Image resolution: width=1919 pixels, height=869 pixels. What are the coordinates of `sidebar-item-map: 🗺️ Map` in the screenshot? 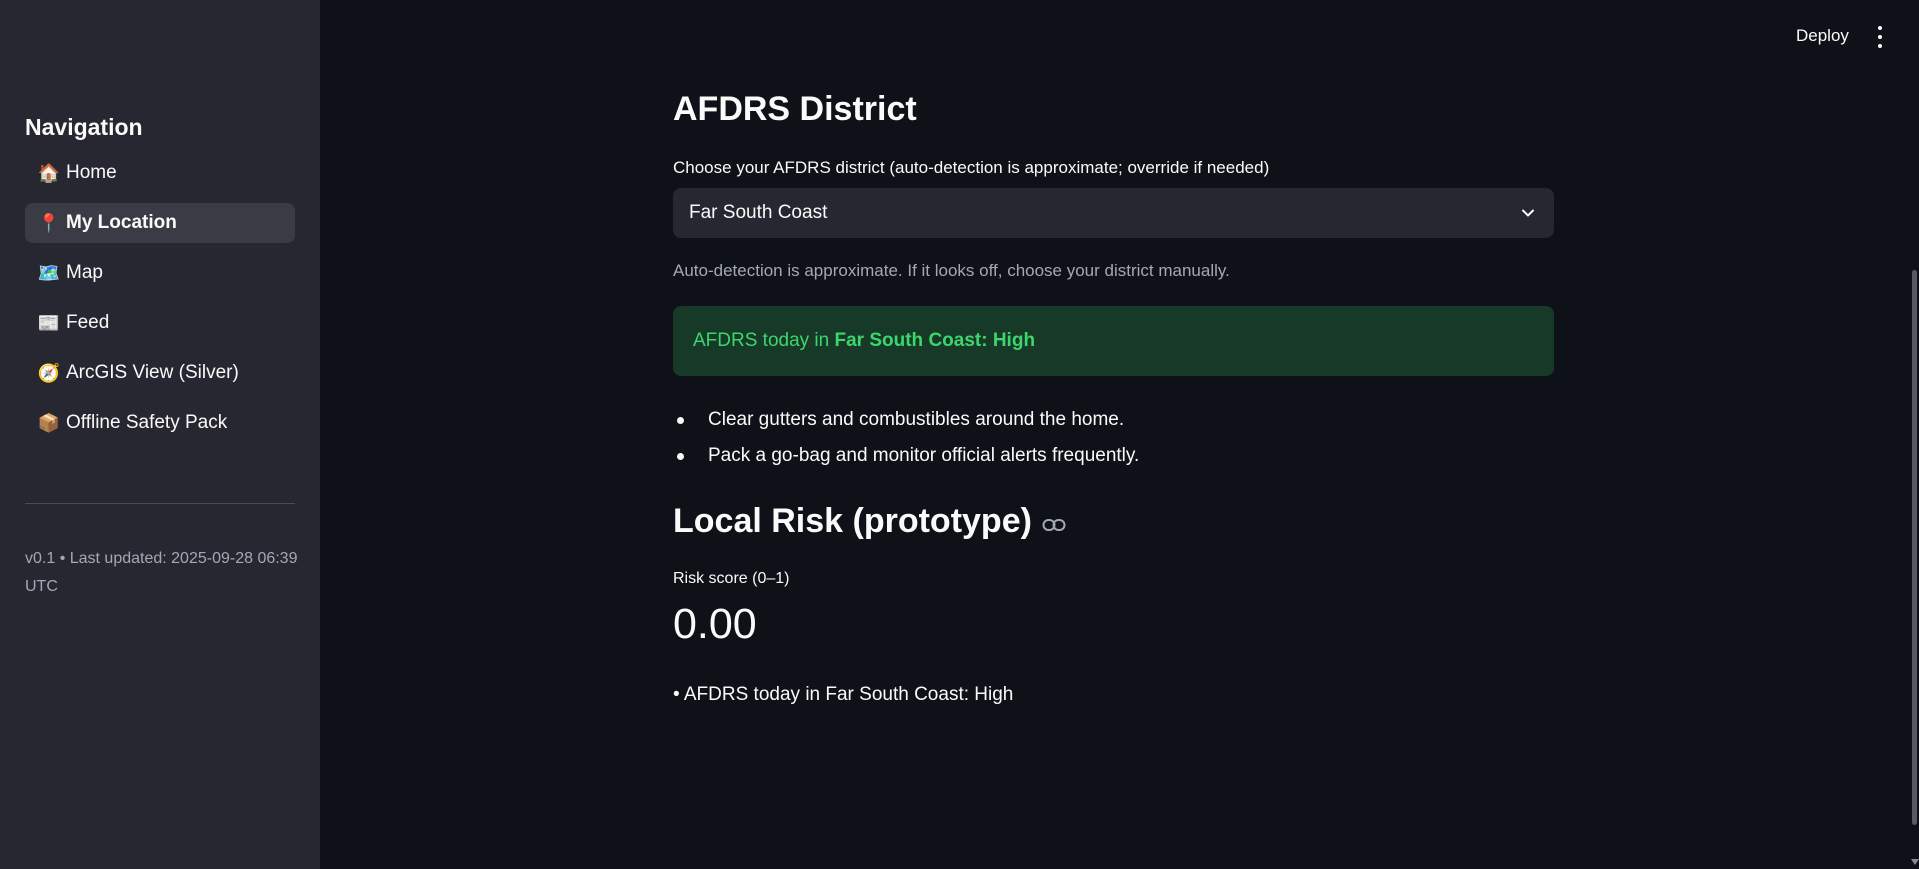 It's located at (160, 273).